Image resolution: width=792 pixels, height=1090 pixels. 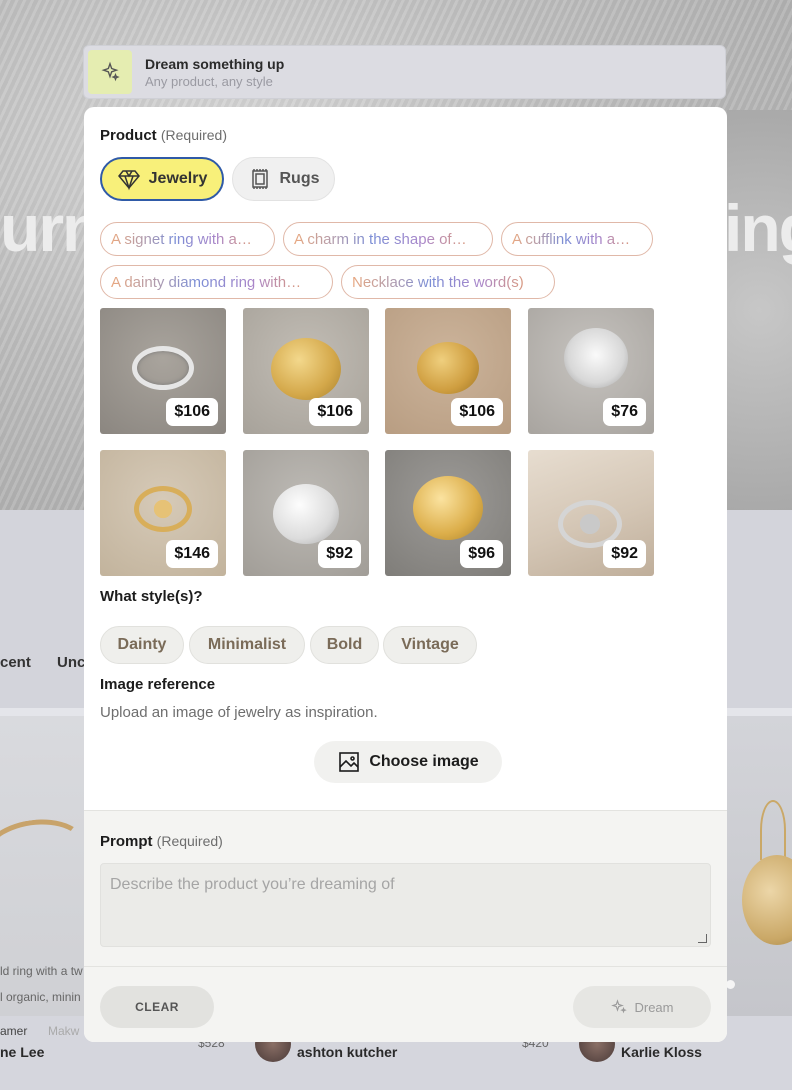 What do you see at coordinates (661, 1052) in the screenshot?
I see `background-card-name: Karlie Kloss` at bounding box center [661, 1052].